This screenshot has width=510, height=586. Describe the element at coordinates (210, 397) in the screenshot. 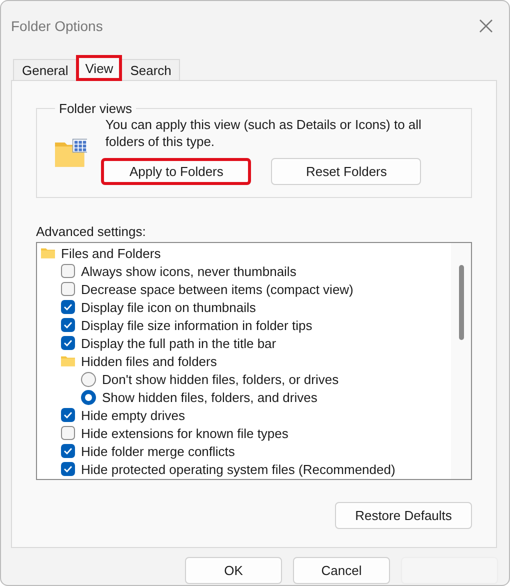

I see `setting-label: Show hidden files, folders, and drives` at that location.